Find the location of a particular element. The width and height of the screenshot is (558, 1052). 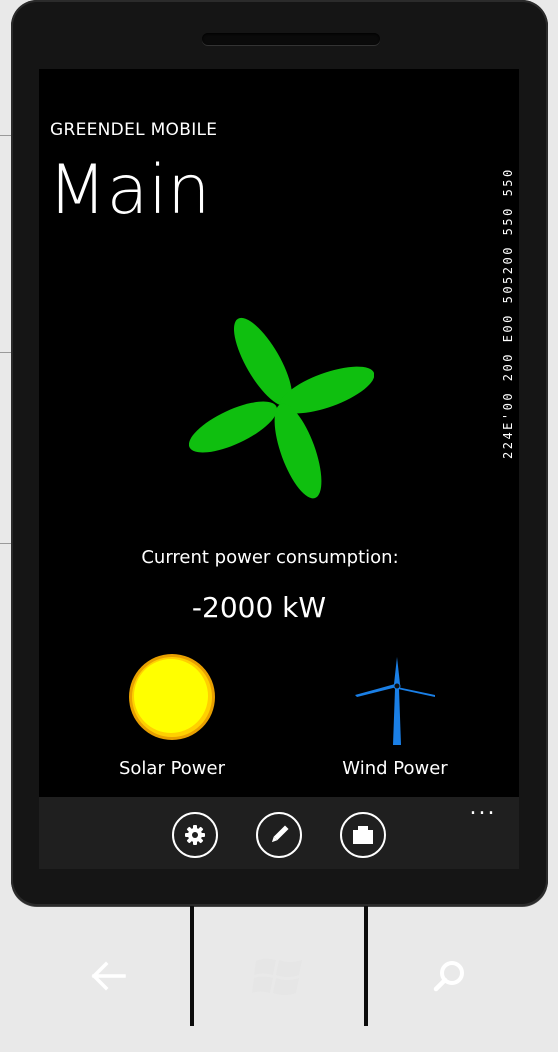

search-button is located at coordinates (450, 976).